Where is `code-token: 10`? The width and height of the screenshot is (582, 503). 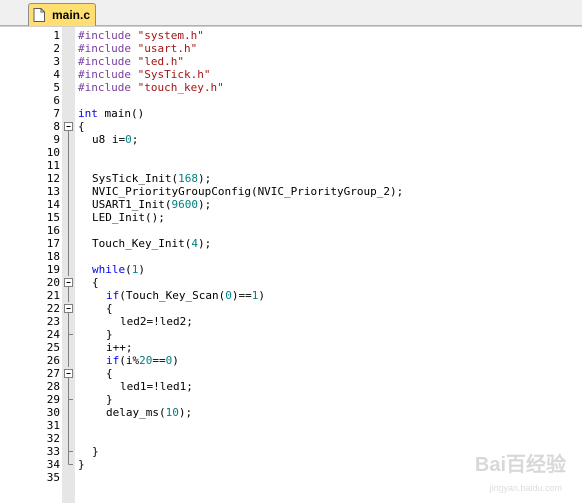
code-token: 10 is located at coordinates (172, 412).